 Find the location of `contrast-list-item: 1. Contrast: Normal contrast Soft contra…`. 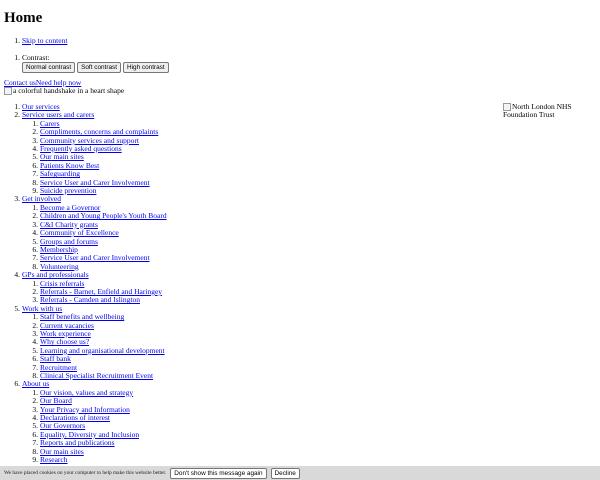

contrast-list-item: 1. Contrast: Normal contrast Soft contra… is located at coordinates (86, 63).